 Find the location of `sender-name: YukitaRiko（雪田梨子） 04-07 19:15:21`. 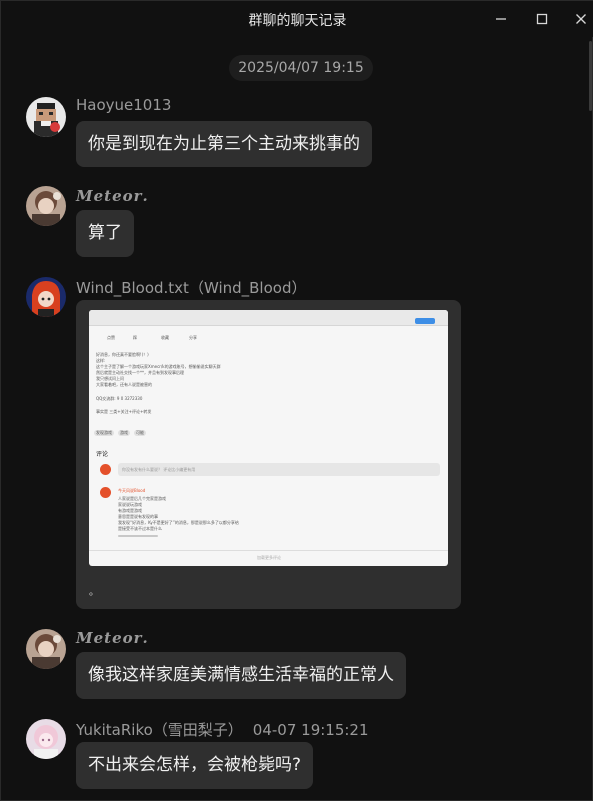

sender-name: YukitaRiko（雪田梨子） 04-07 19:15:21 is located at coordinates (222, 729).